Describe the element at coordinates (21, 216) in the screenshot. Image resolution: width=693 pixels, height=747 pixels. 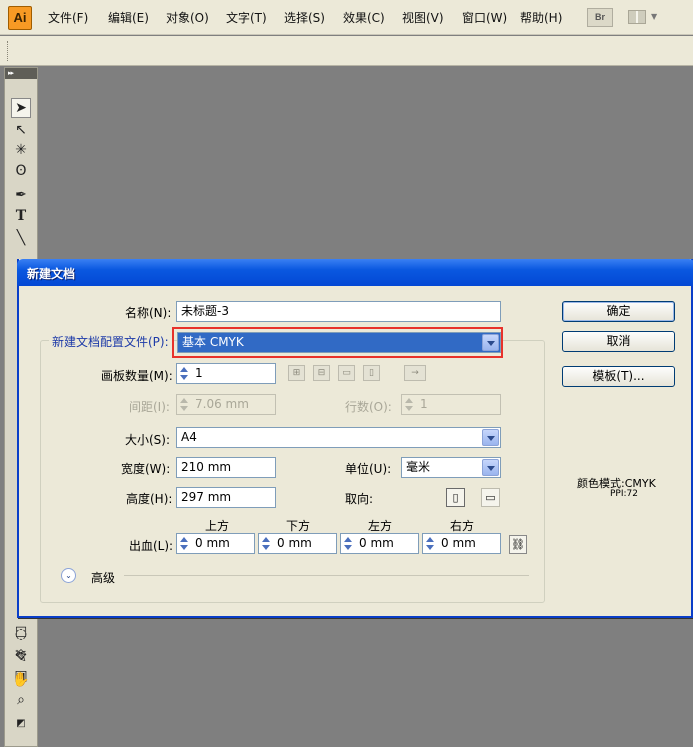
I see `type-tool-icon: T` at that location.